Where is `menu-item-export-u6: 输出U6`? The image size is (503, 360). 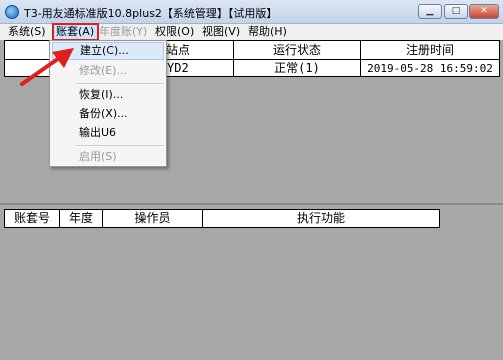
menu-item-export-u6: 输出U6 is located at coordinates (108, 133).